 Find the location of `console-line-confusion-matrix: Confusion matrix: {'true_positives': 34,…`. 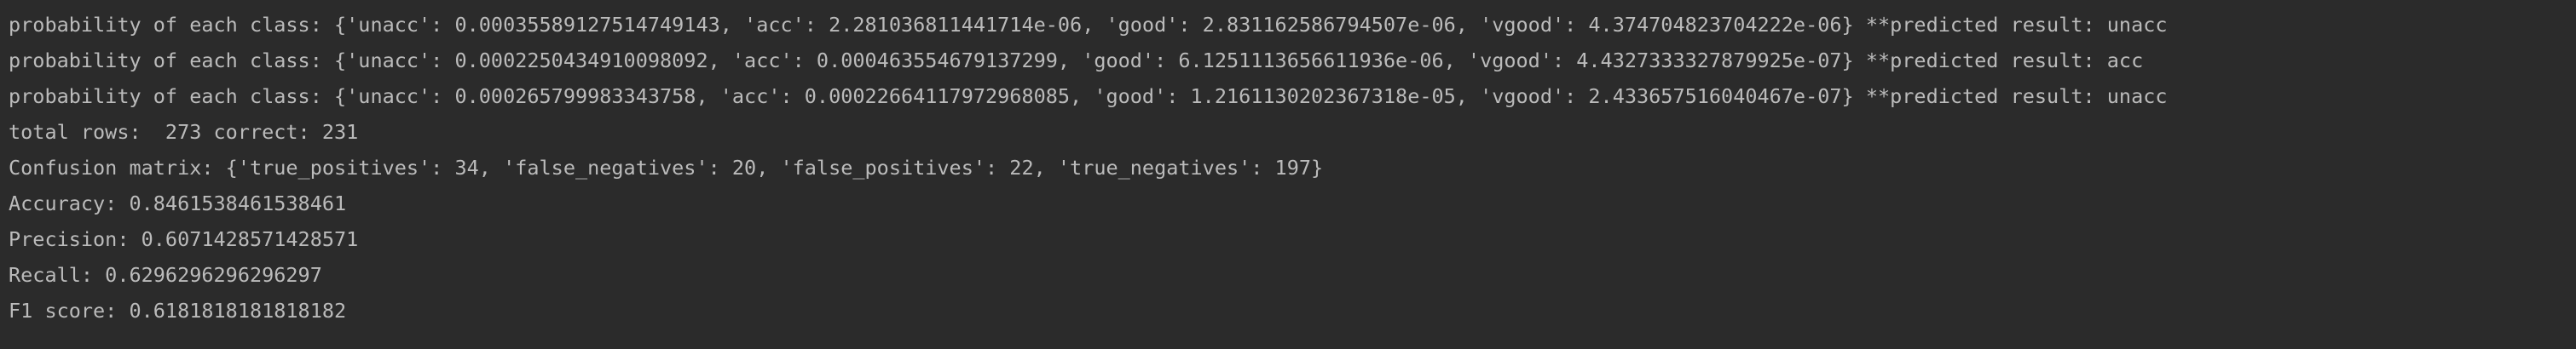

console-line-confusion-matrix: Confusion matrix: {'true_positives': 34,… is located at coordinates (666, 168).